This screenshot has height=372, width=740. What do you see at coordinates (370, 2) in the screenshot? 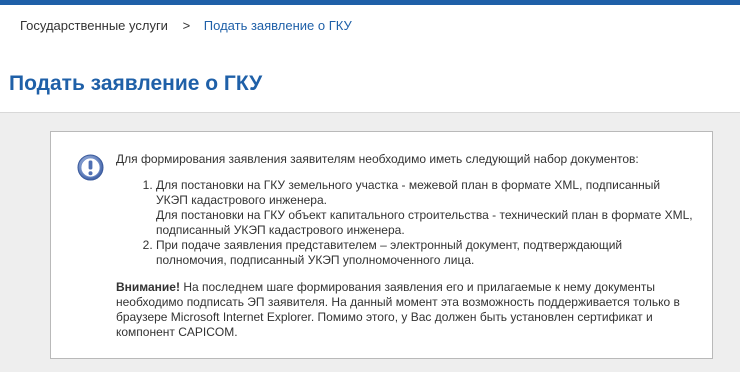
I see `top-accent-bar` at bounding box center [370, 2].